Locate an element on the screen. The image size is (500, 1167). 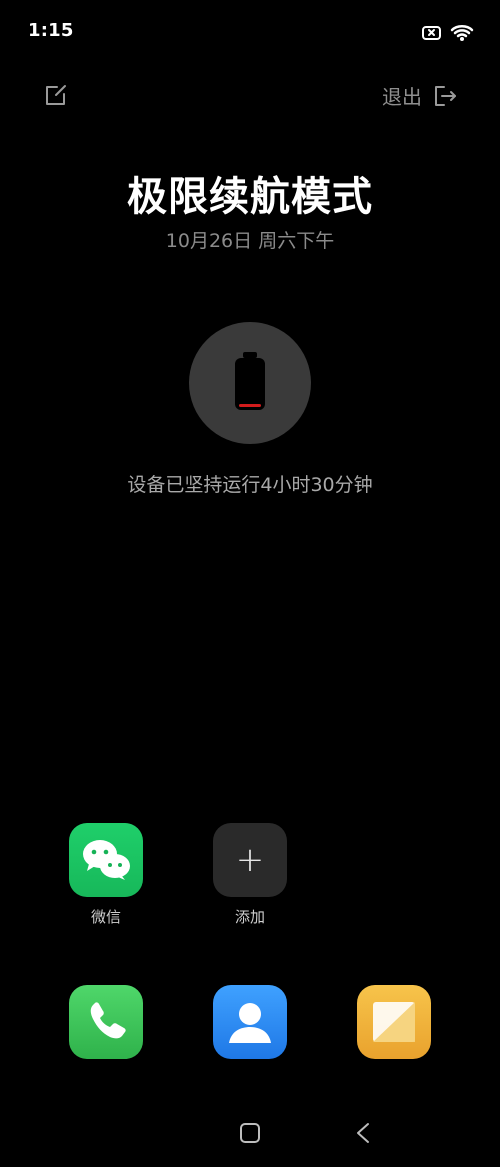
status-icons is located at coordinates (448, 33).